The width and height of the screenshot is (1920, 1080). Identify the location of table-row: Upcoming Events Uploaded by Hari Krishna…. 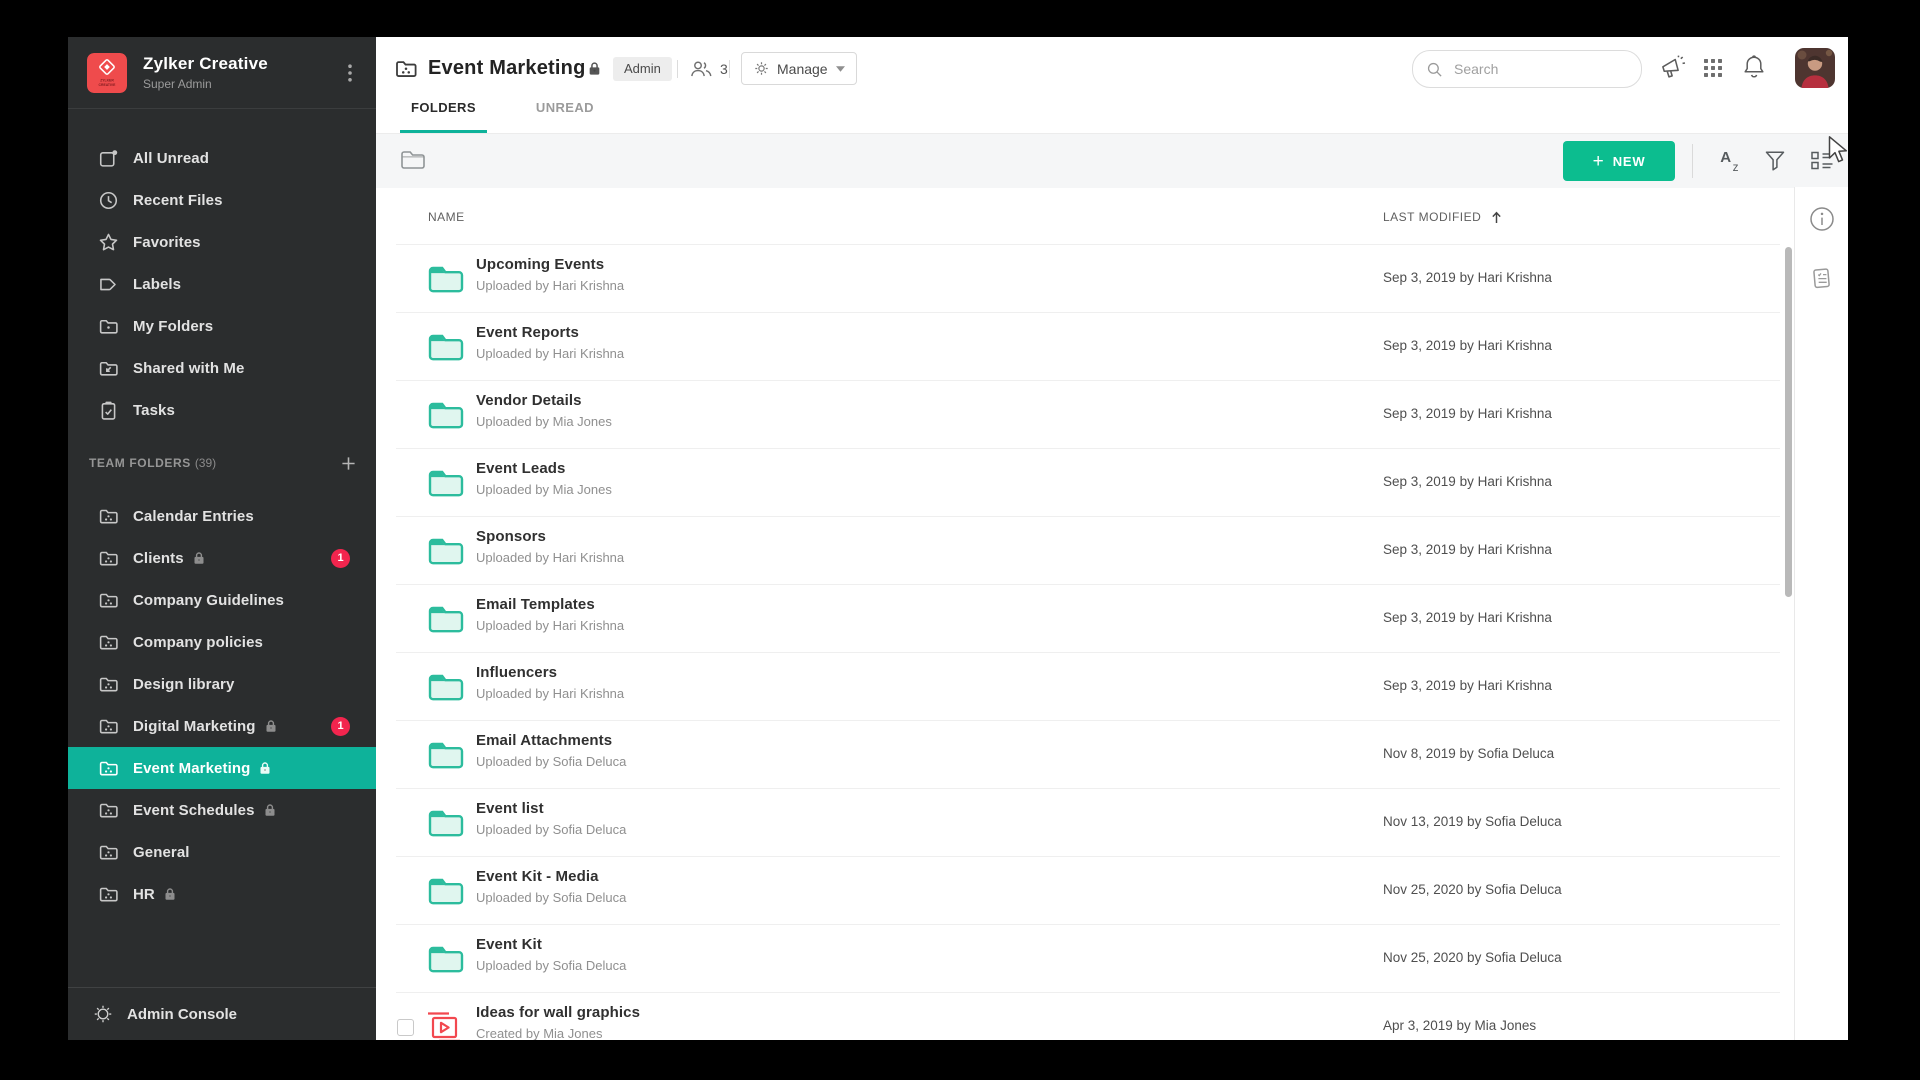
(1085, 279).